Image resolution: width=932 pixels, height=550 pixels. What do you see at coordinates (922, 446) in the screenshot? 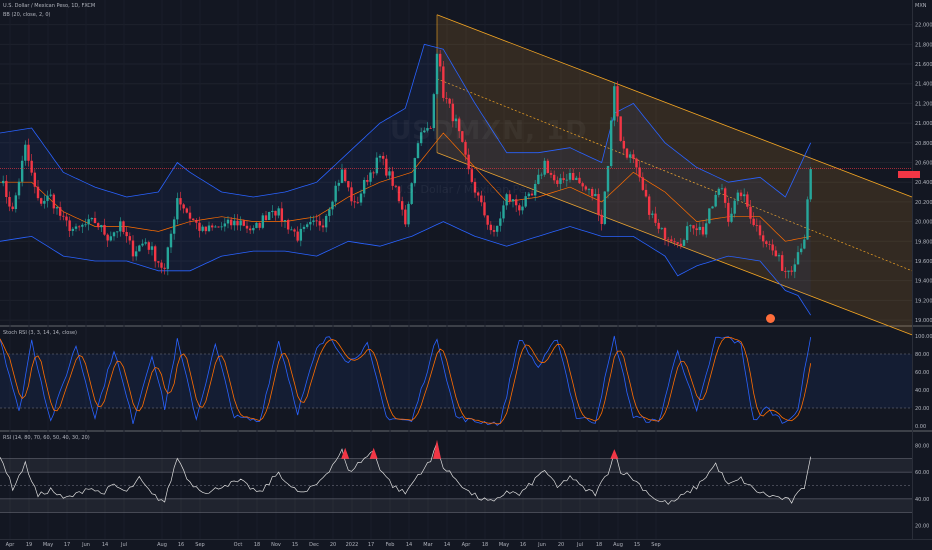
I see `rsi-y-tick-label: 80.00` at bounding box center [922, 446].